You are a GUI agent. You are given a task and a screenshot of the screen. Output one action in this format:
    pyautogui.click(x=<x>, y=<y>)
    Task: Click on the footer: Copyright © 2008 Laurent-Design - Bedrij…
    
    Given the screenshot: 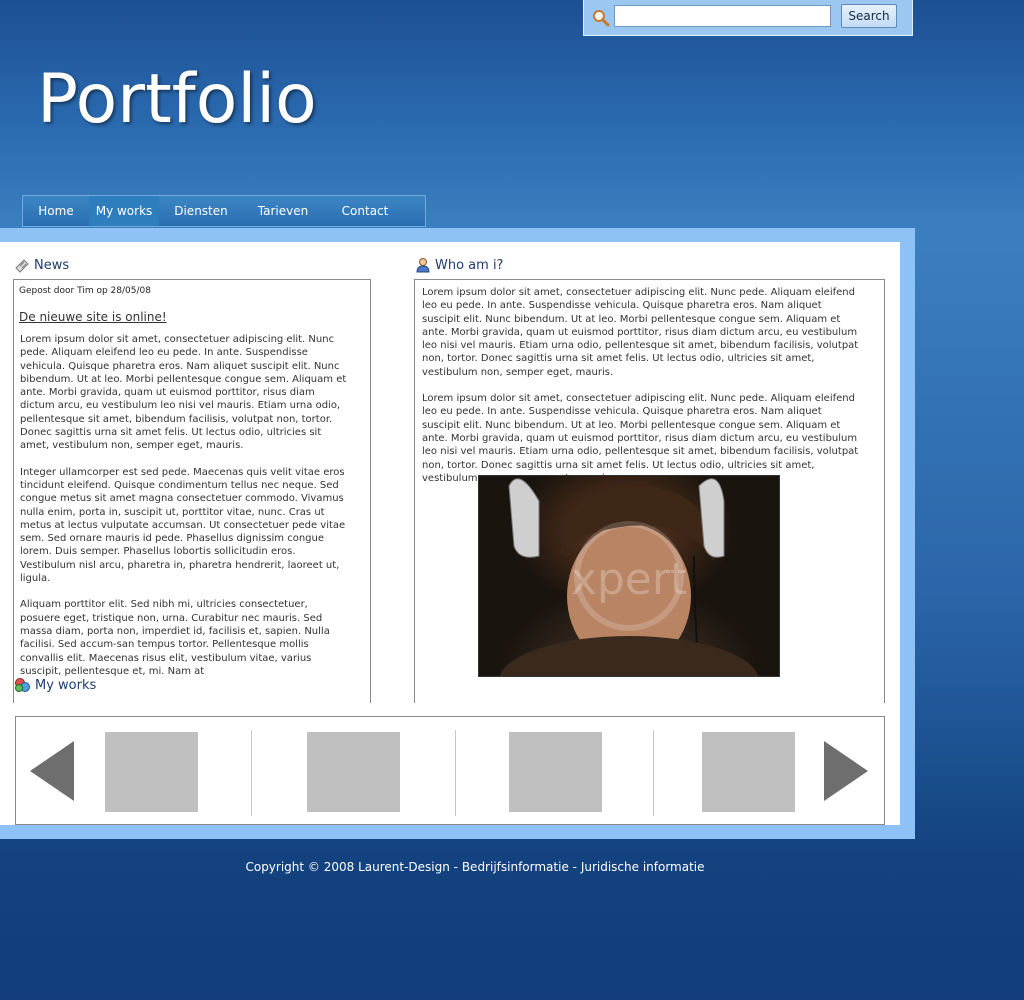 What is the action you would take?
    pyautogui.click(x=475, y=867)
    